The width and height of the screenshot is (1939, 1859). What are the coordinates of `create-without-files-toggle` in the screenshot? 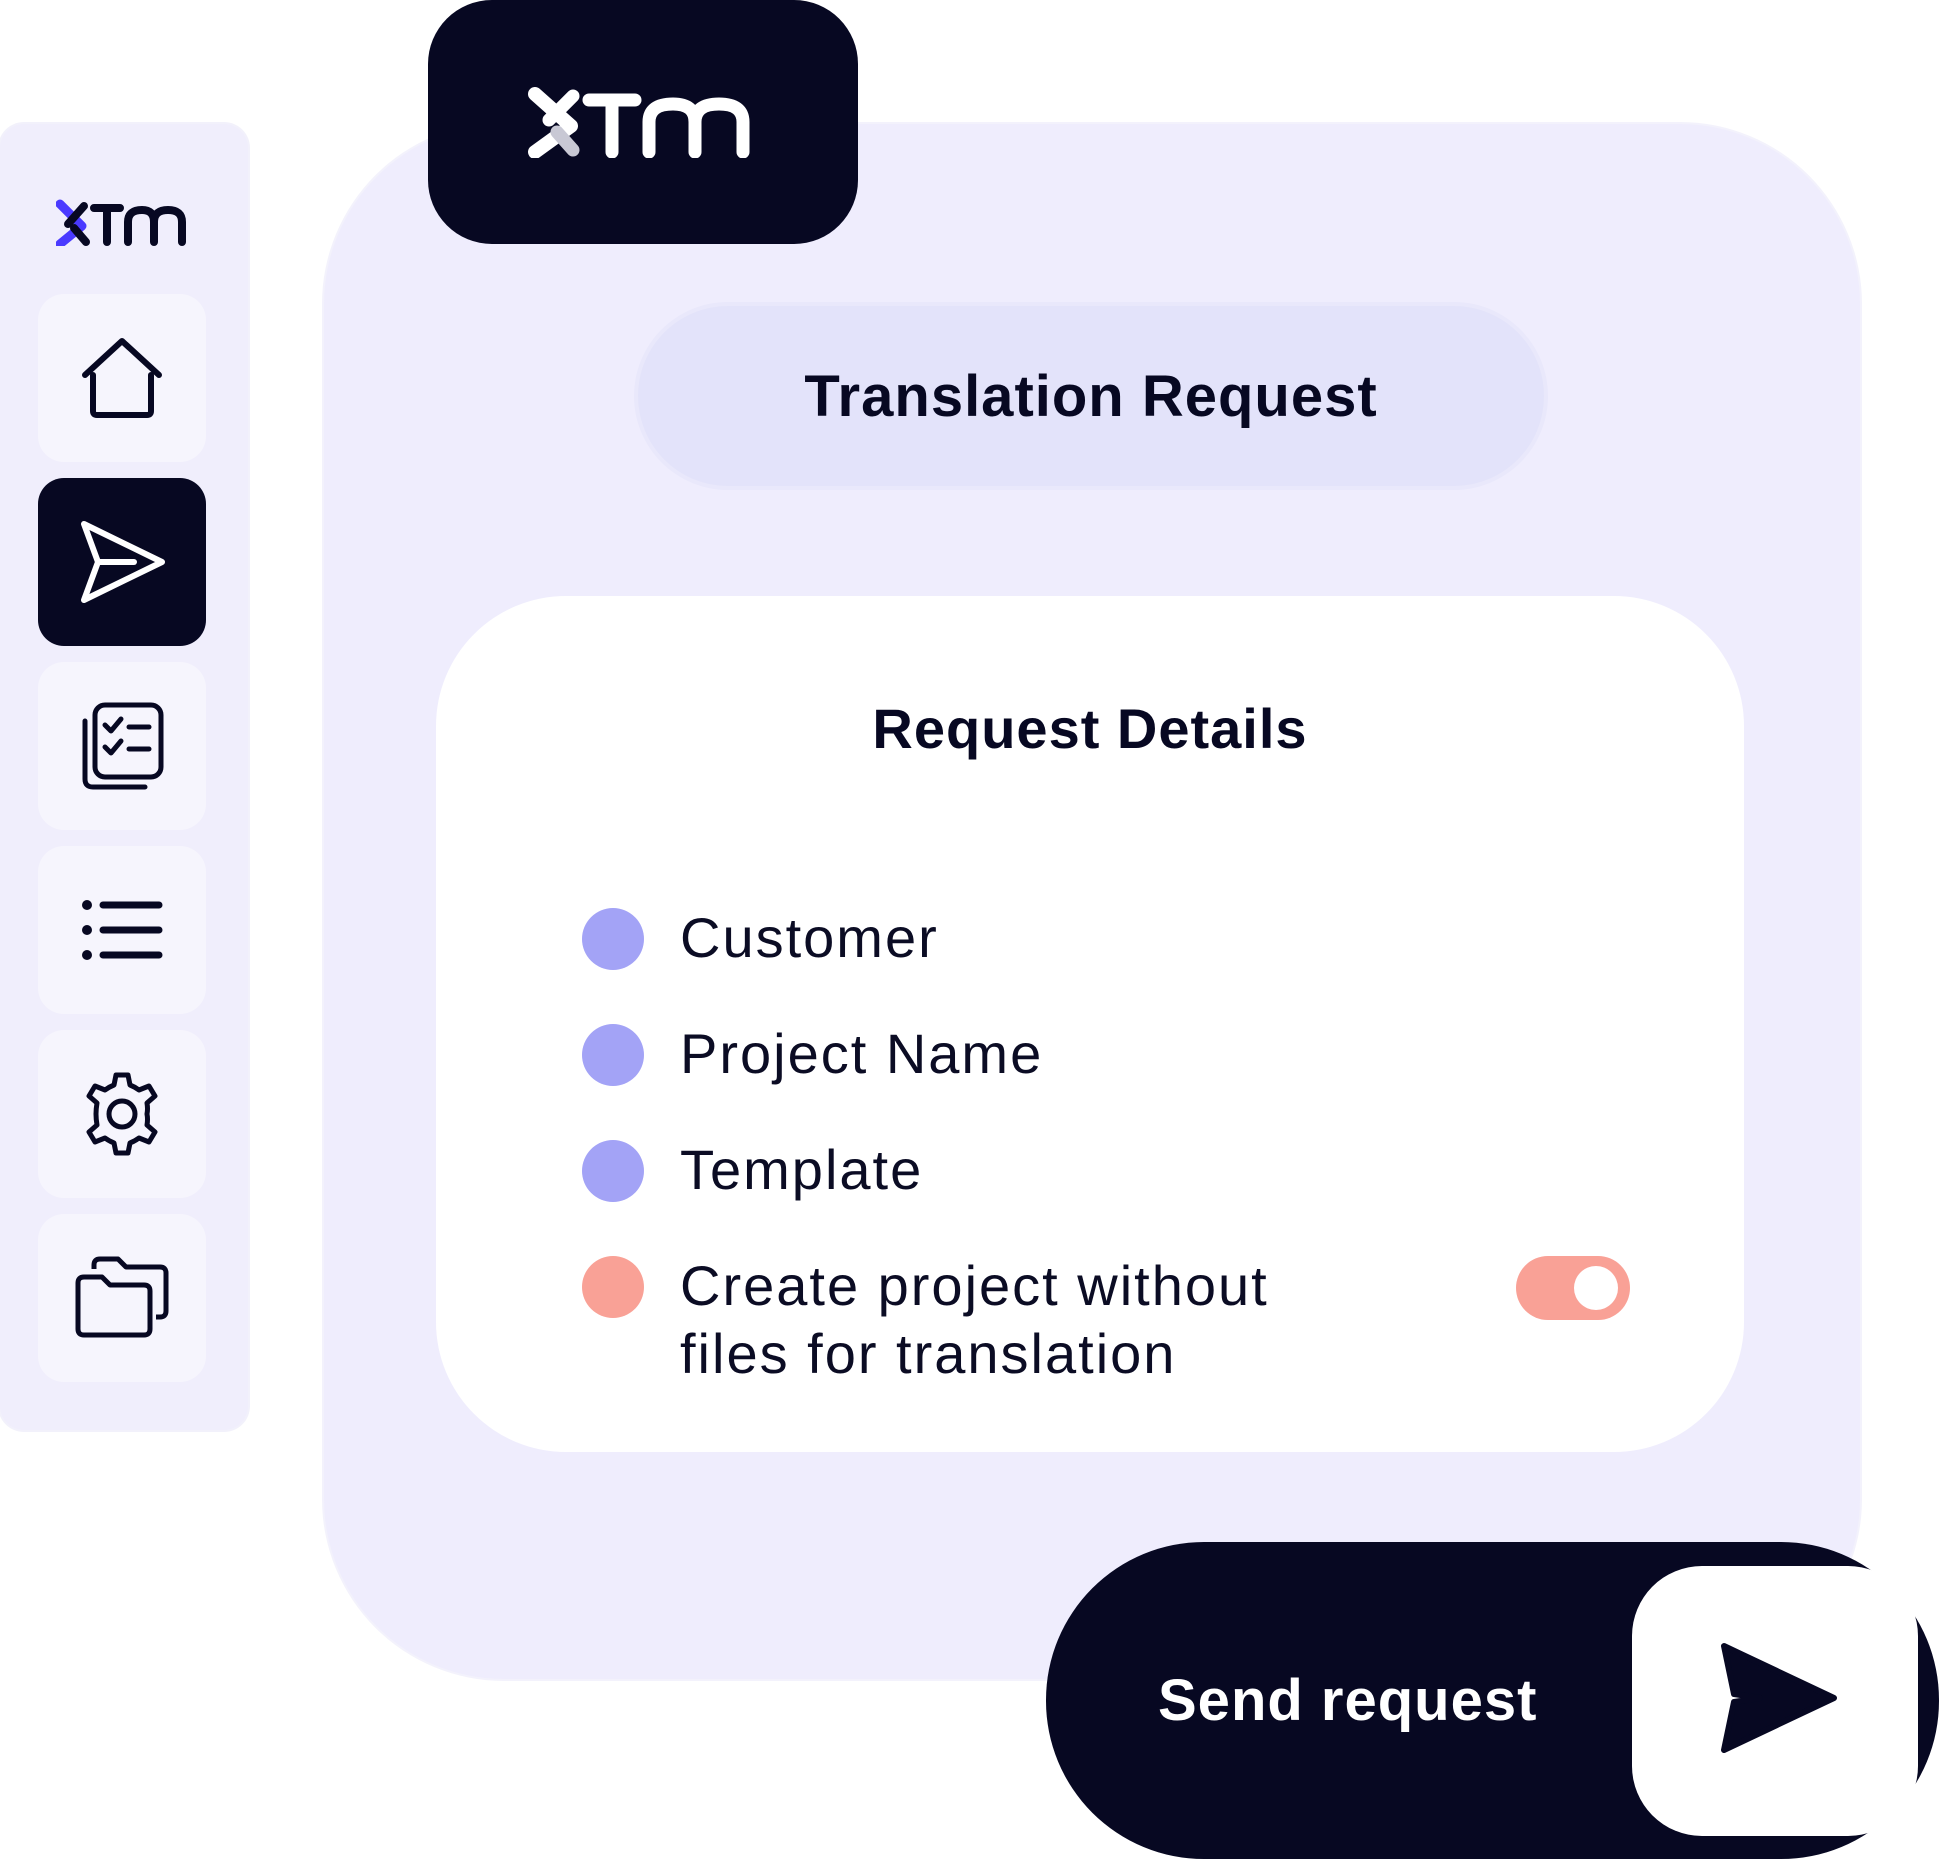 It's located at (1573, 1288).